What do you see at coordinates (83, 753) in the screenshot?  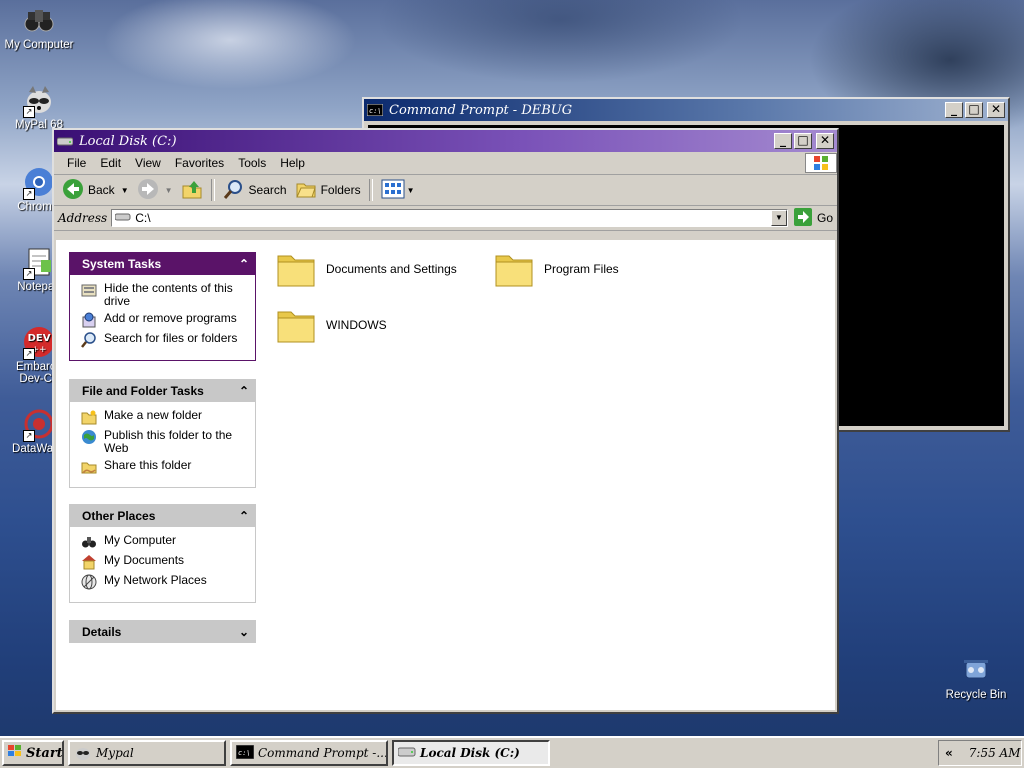 I see `raccoon-icon` at bounding box center [83, 753].